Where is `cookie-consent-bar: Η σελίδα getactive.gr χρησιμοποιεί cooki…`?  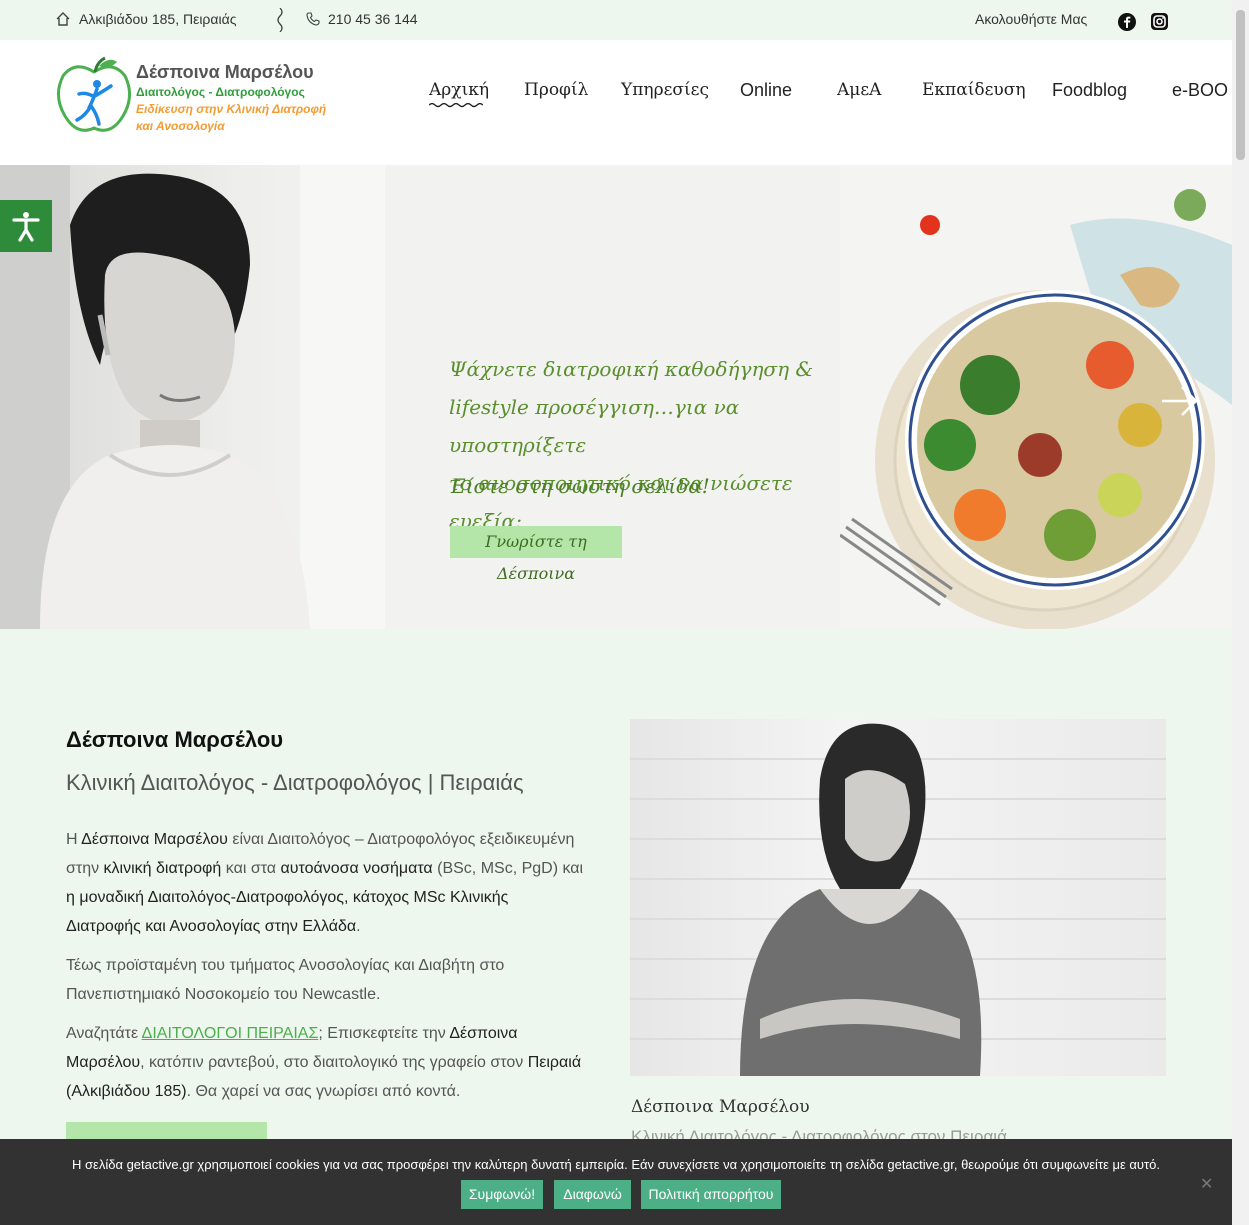
cookie-consent-bar: Η σελίδα getactive.gr χρησιμοποιεί cooki… is located at coordinates (616, 1182).